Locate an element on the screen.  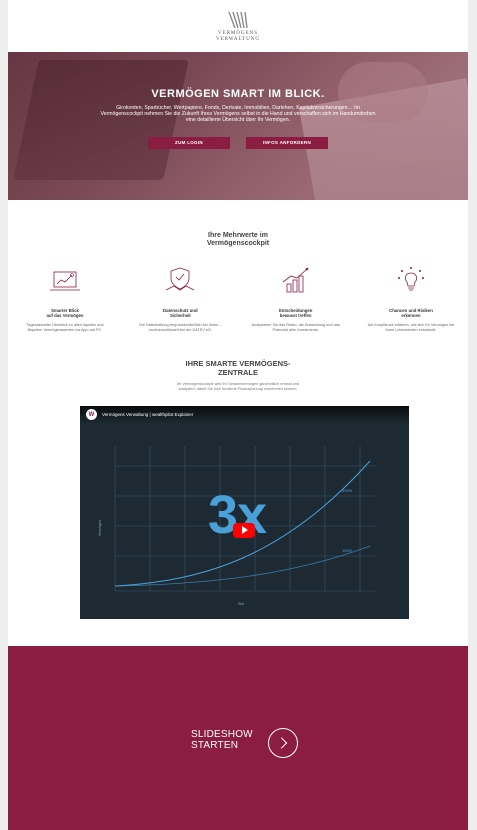
site-header: VERMÖGENS VERWALTUNG is located at coordinates (238, 26).